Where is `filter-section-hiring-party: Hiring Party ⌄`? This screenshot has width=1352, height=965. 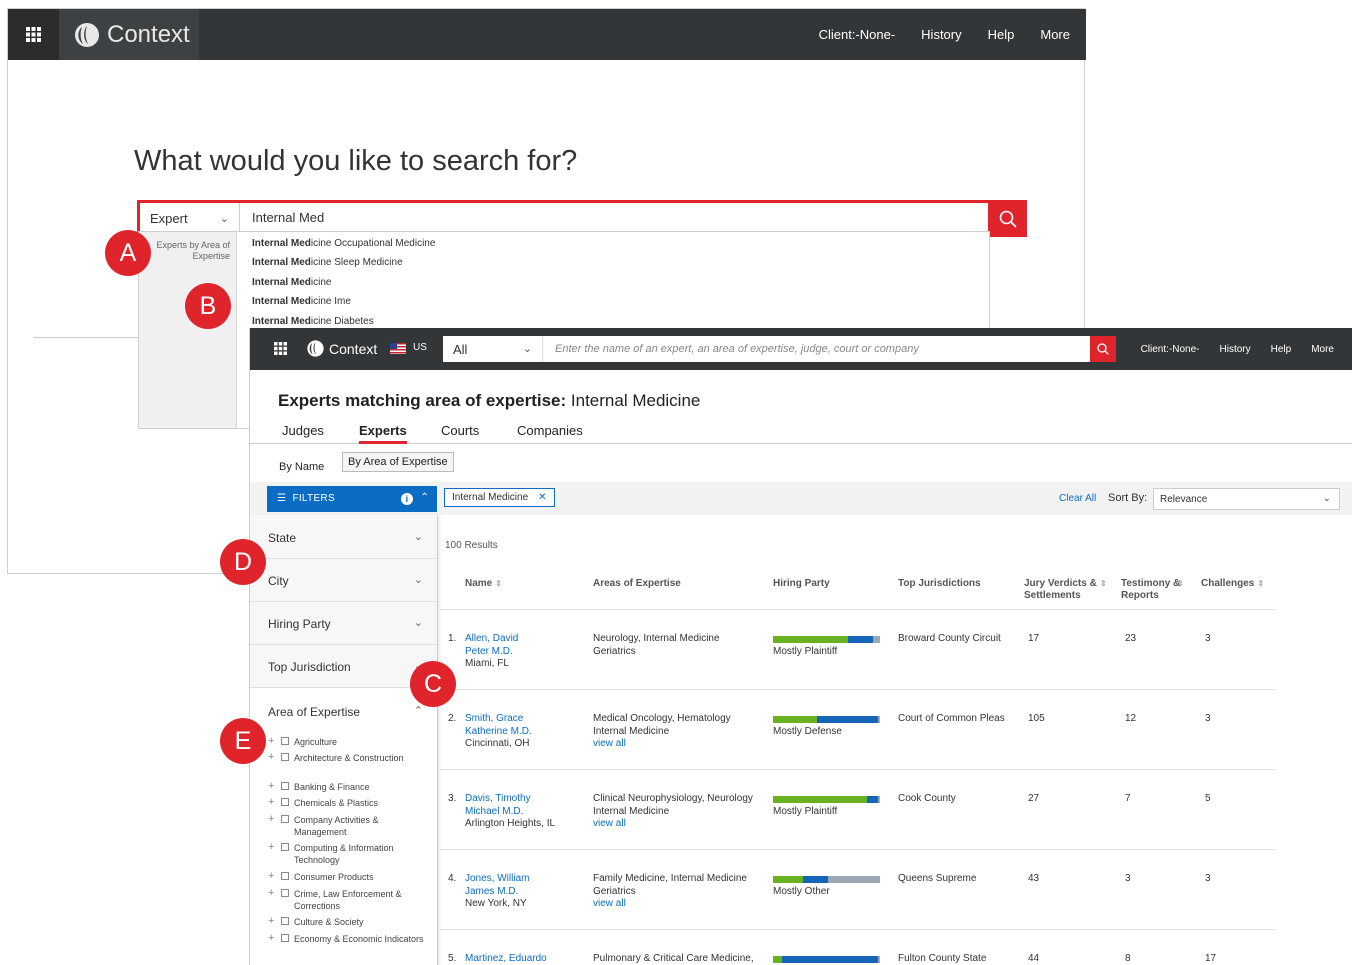
filter-section-hiring-party: Hiring Party ⌄ is located at coordinates (343, 623).